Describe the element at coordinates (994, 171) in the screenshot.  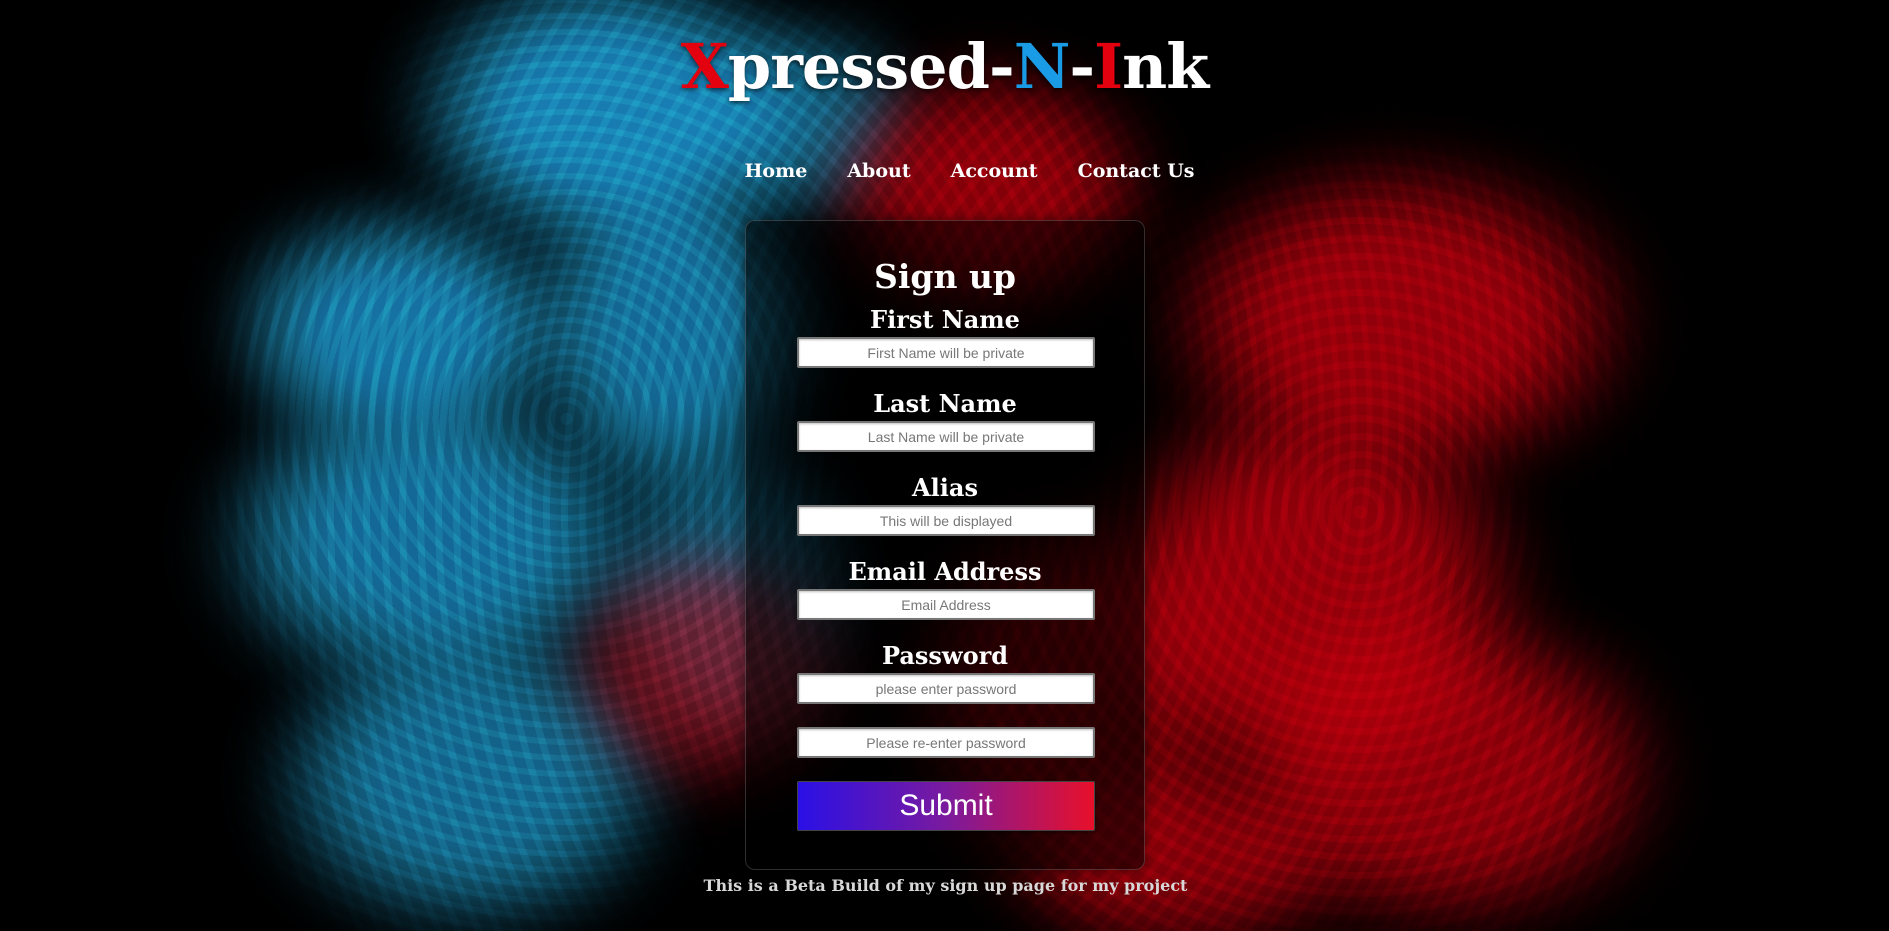
I see `nav-account-link: Account` at that location.